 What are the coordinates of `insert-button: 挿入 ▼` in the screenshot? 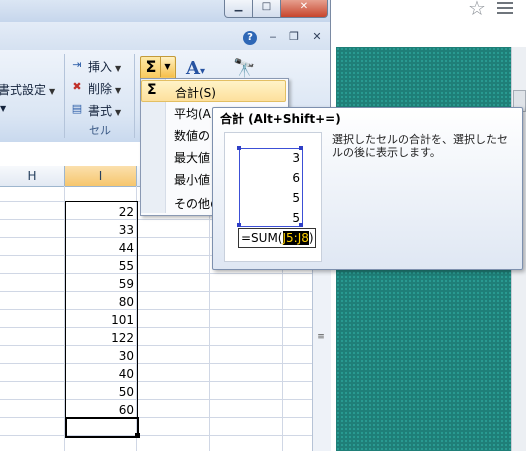 It's located at (104, 66).